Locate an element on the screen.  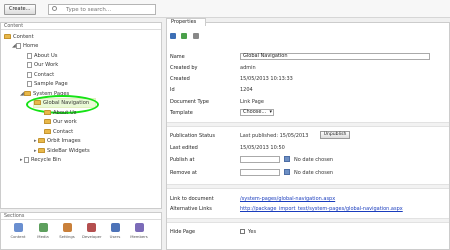
section-users: Users is located at coordinates (115, 231).